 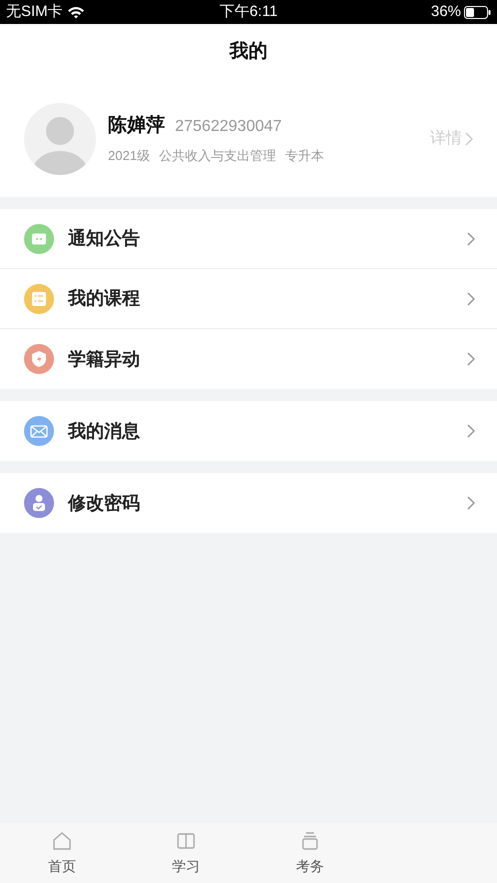 What do you see at coordinates (248, 299) in the screenshot?
I see `menu-item: 我的课程` at bounding box center [248, 299].